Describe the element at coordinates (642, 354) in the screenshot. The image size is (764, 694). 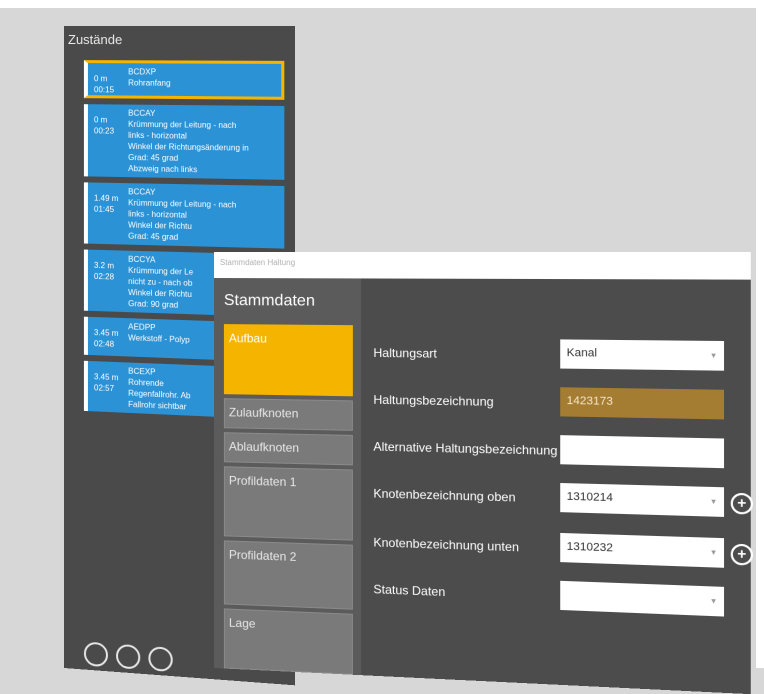
I see `haltungsart-select: Kanal ▼` at that location.